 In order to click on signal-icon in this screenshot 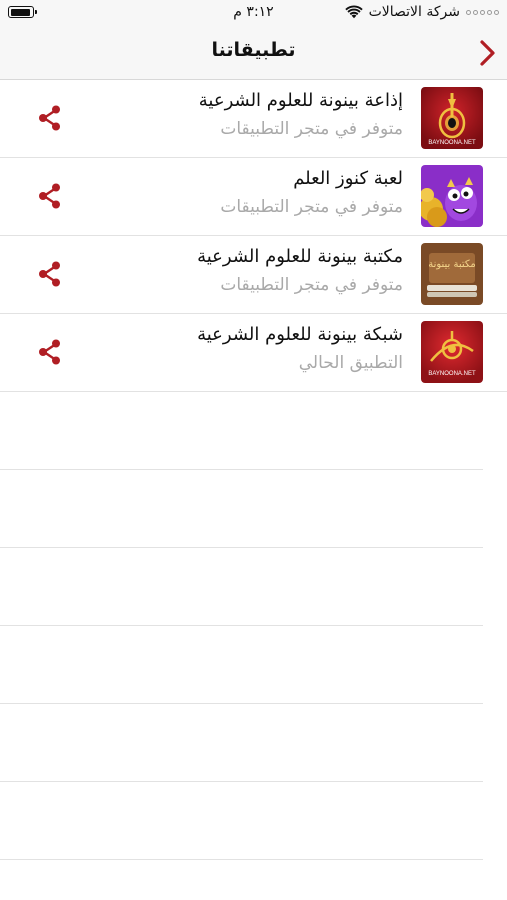, I will do `click(482, 12)`.